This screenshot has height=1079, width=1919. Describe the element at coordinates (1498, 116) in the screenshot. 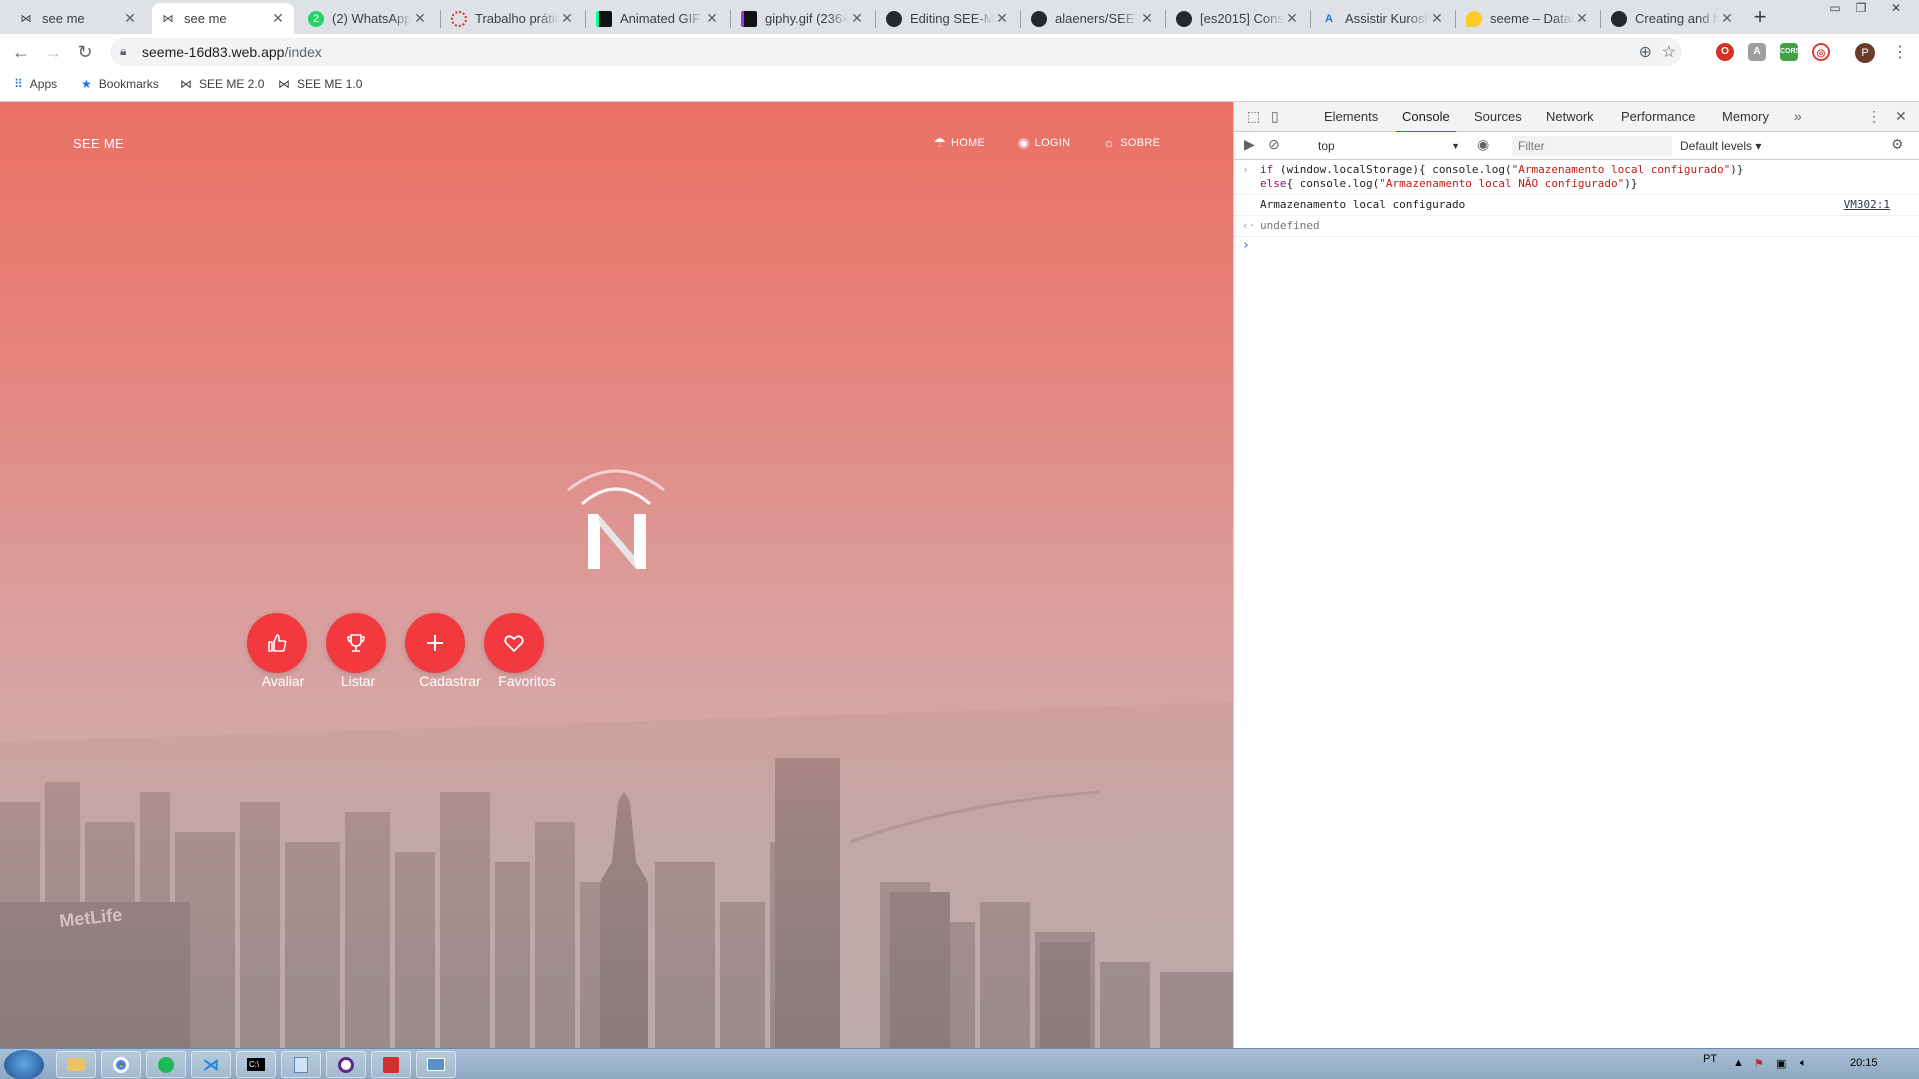

I see `tab-sources: Sources` at that location.